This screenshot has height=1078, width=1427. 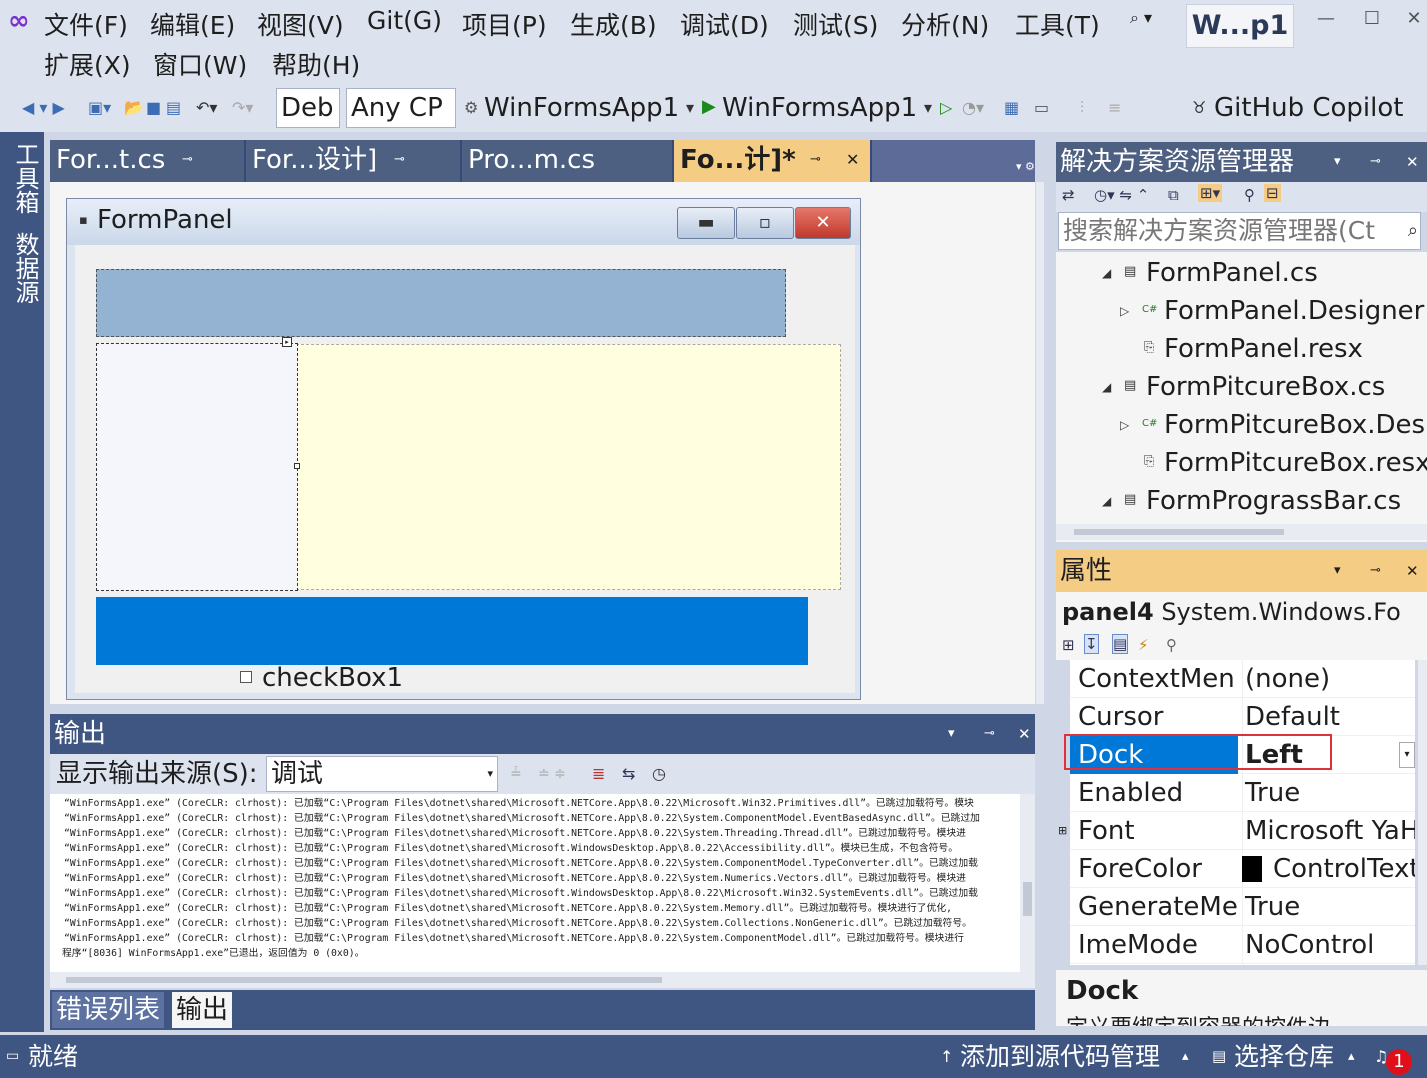 I want to click on clock-icon: ◷, so click(x=659, y=773).